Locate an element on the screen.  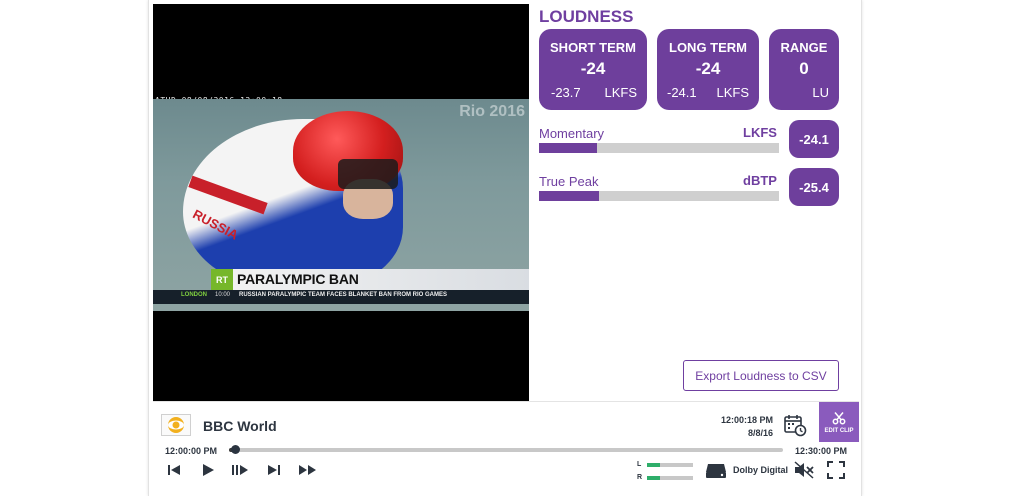
cbs-eye-icon is located at coordinates (176, 425).